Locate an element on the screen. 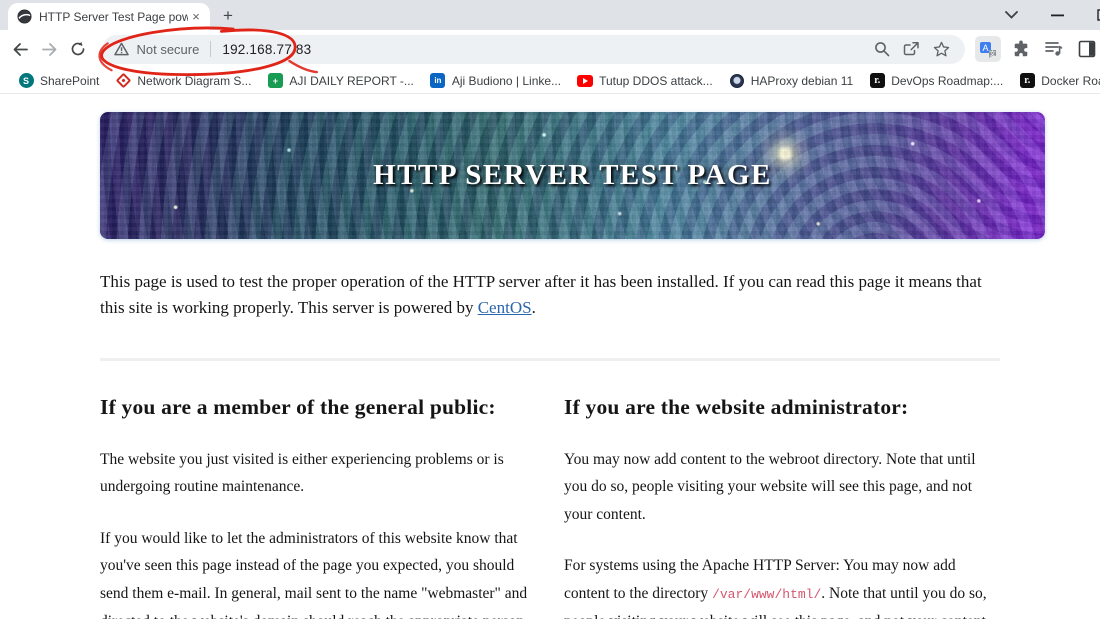 The width and height of the screenshot is (1100, 619). reload-icon is located at coordinates (78, 49).